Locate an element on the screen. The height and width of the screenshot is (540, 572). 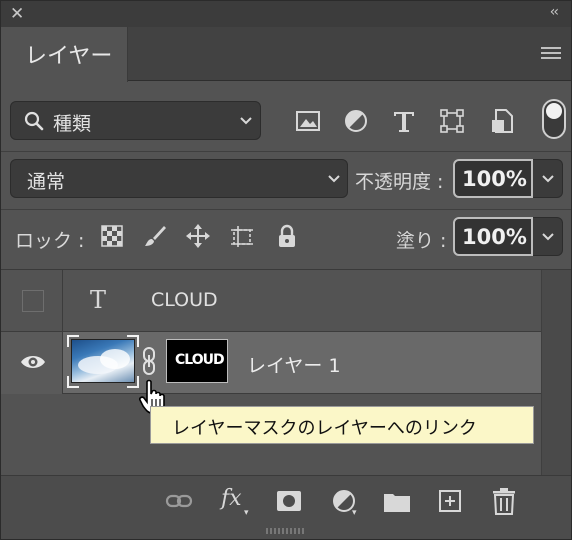
layer-mask-thumbnail: CLOUD is located at coordinates (197, 361).